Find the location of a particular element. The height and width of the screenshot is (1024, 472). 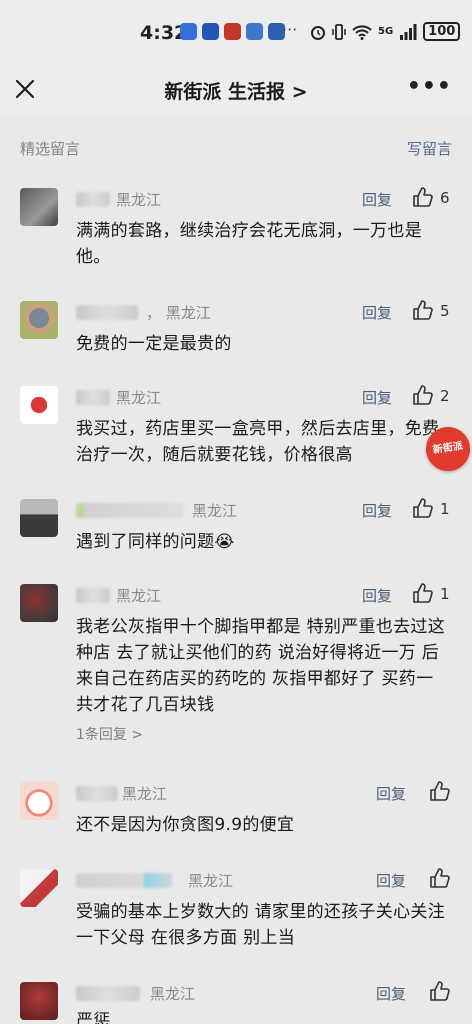

like-count: 5 is located at coordinates (445, 311).